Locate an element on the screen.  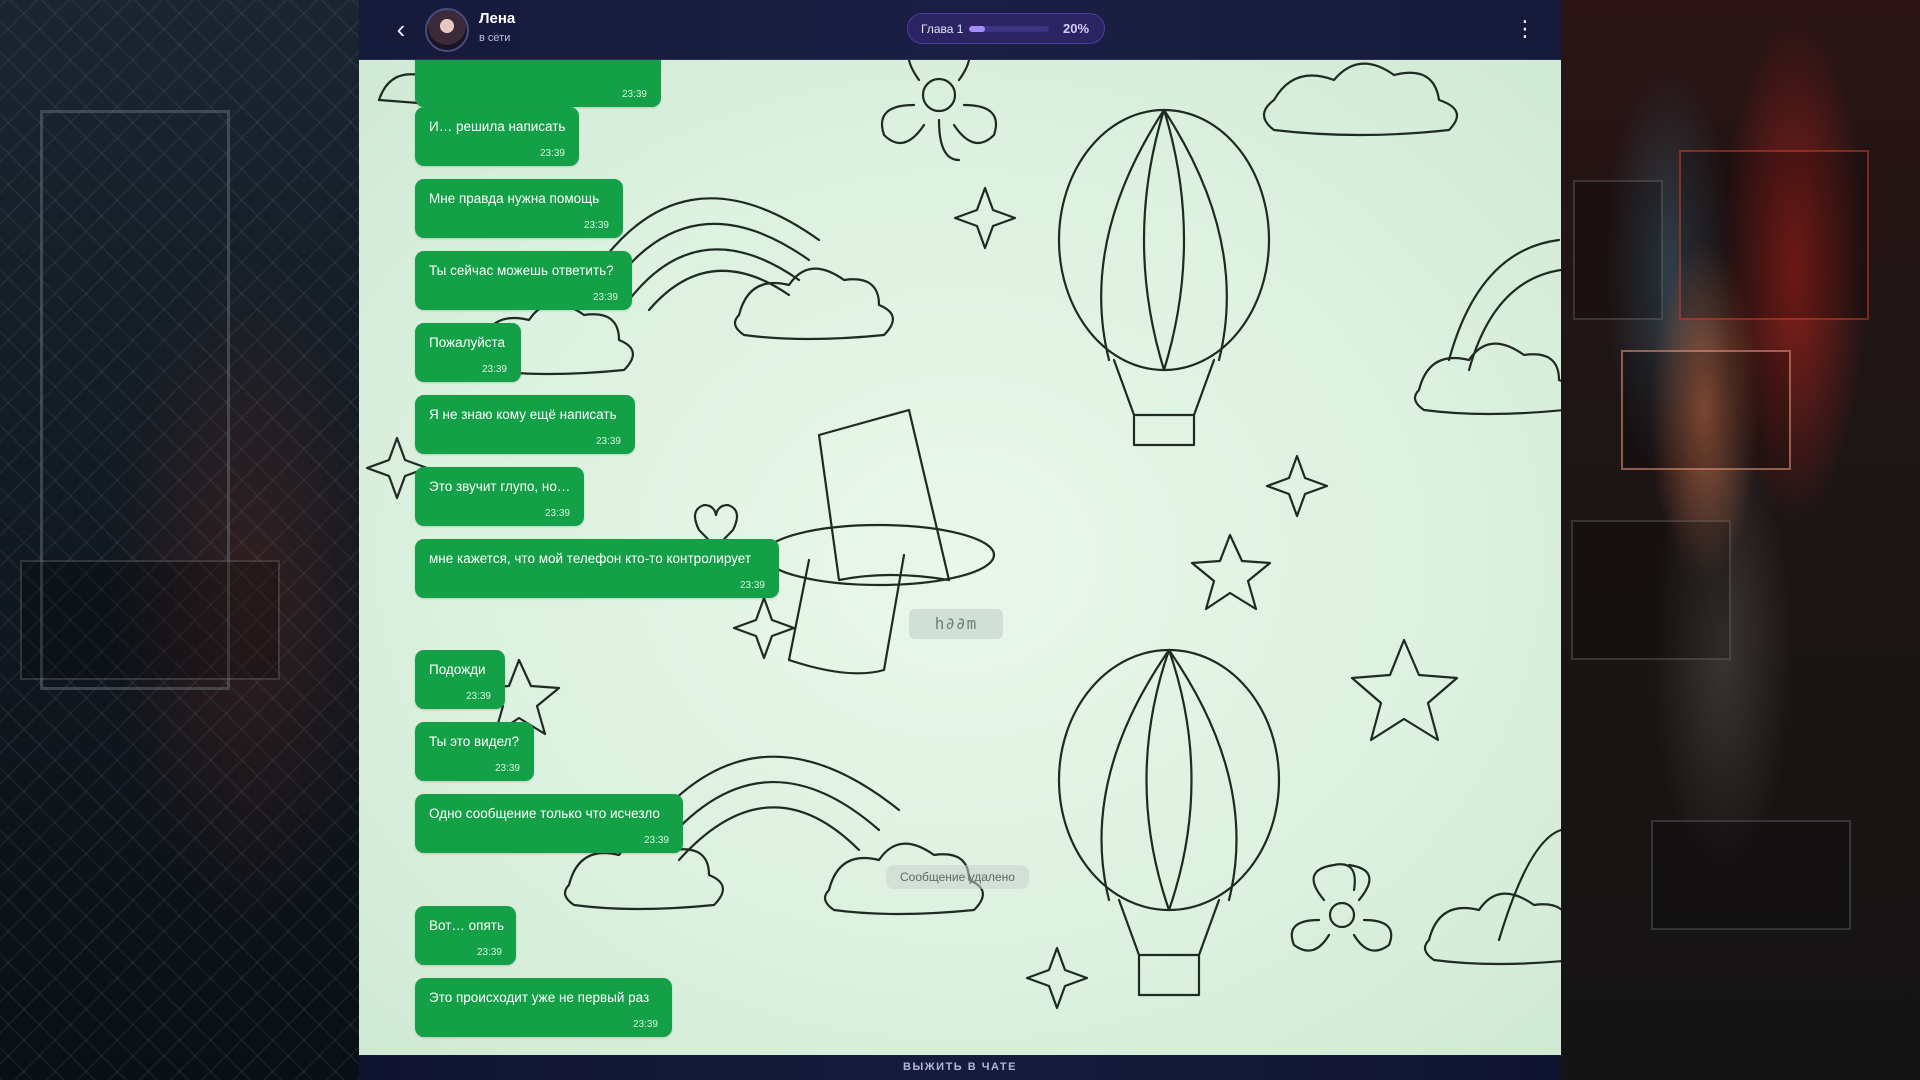
footer-label: ВЫЖИТЬ В ЧАТЕ is located at coordinates (960, 1067).